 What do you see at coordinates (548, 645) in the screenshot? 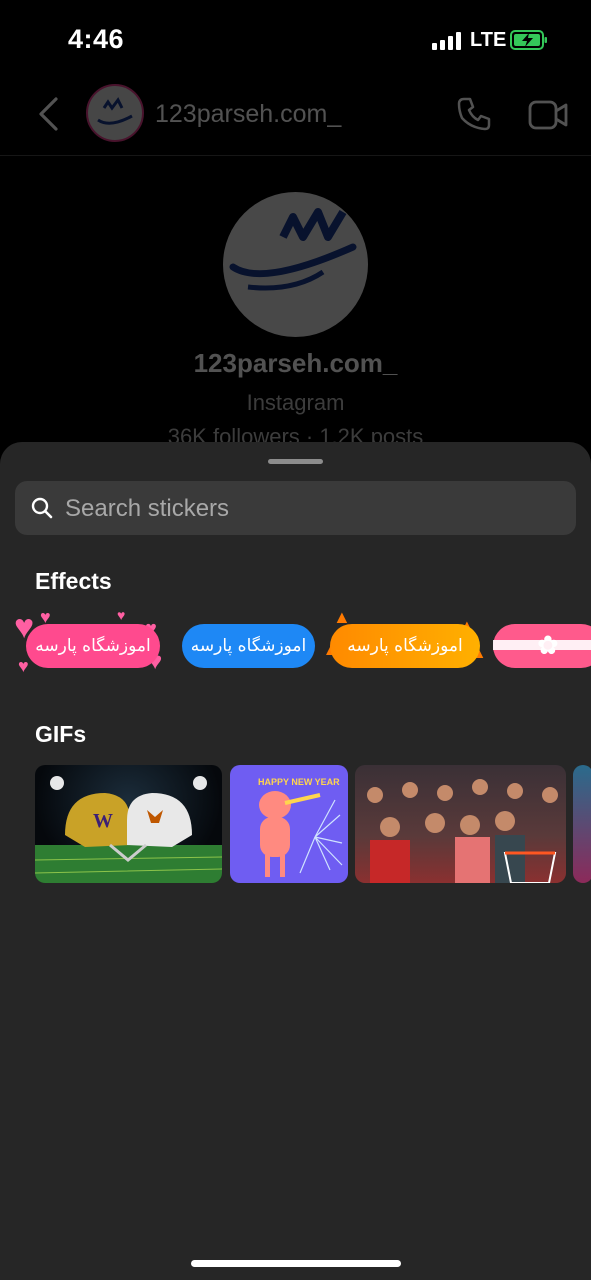
I see `gift-bow-icon: ✿` at bounding box center [548, 645].